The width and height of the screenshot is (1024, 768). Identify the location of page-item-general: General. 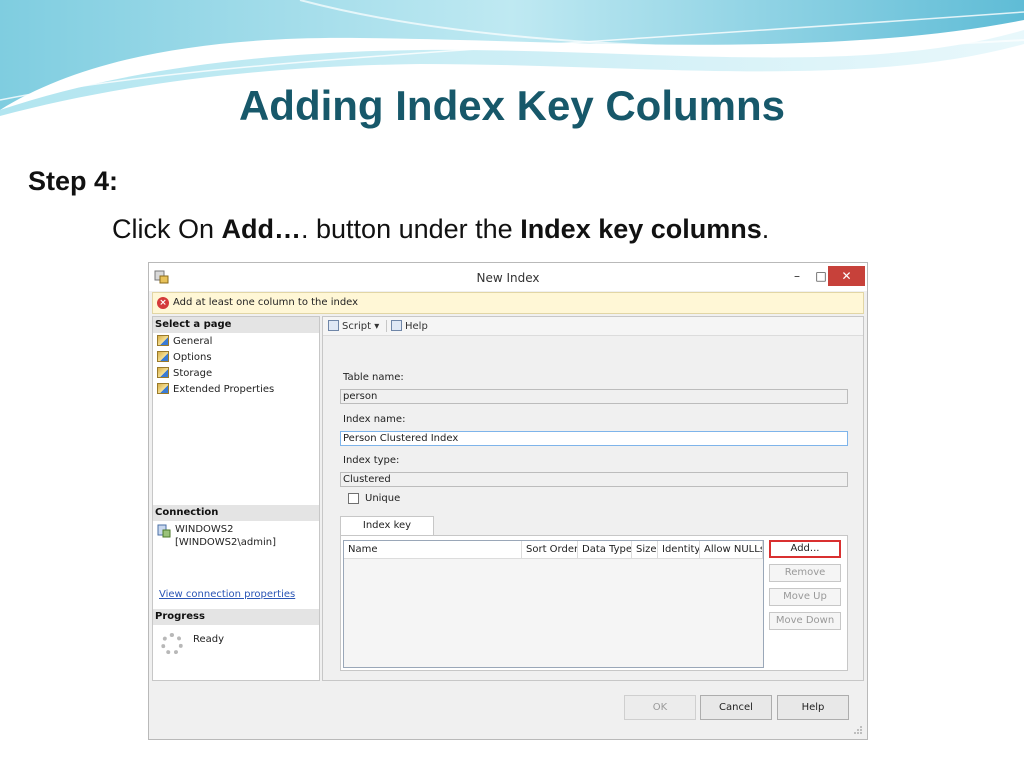
(184, 341).